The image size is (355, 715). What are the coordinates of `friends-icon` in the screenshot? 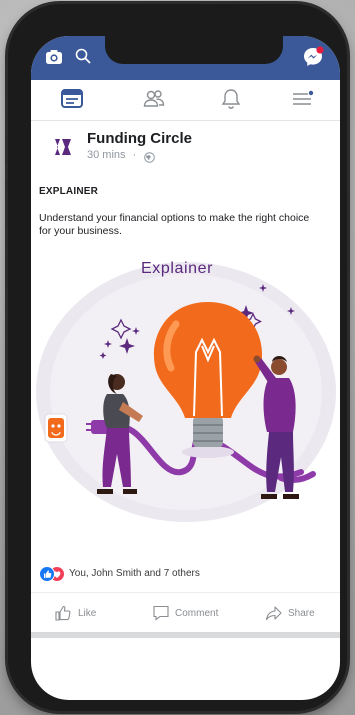 It's located at (154, 99).